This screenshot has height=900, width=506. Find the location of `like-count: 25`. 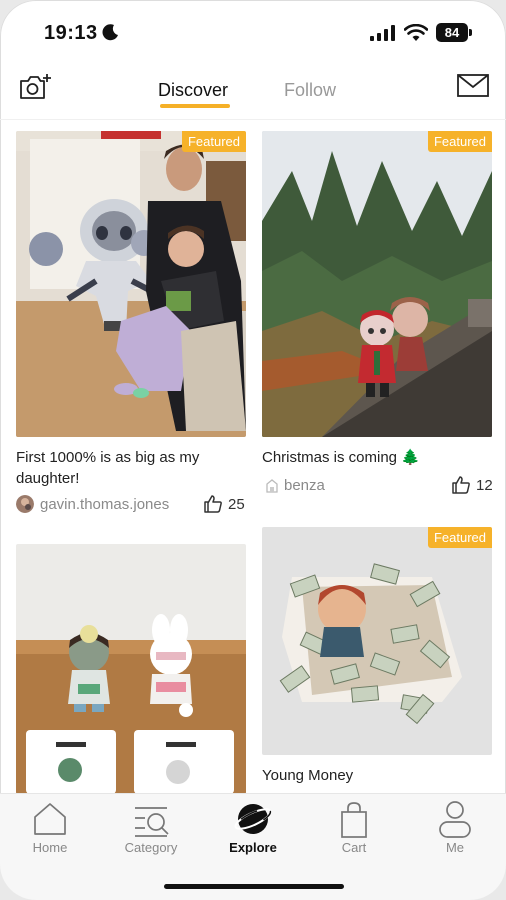

like-count: 25 is located at coordinates (236, 504).